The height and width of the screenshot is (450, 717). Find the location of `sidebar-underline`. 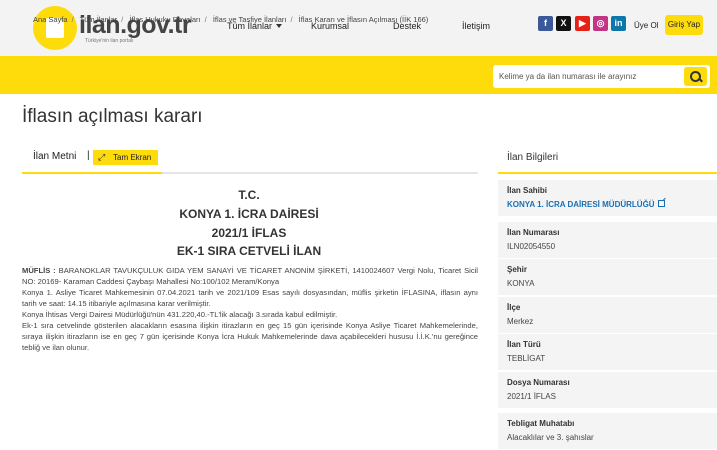

sidebar-underline is located at coordinates (607, 173).